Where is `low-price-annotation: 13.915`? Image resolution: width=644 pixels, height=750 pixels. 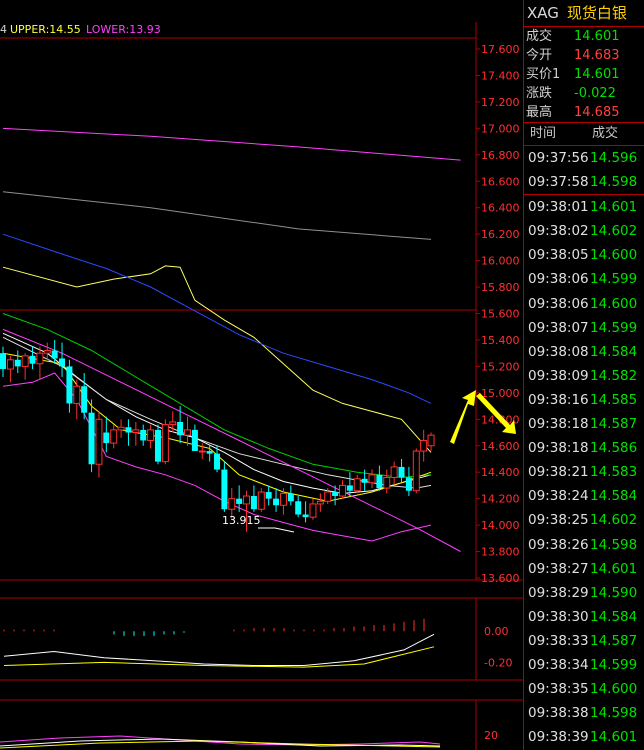
low-price-annotation: 13.915 is located at coordinates (241, 520).